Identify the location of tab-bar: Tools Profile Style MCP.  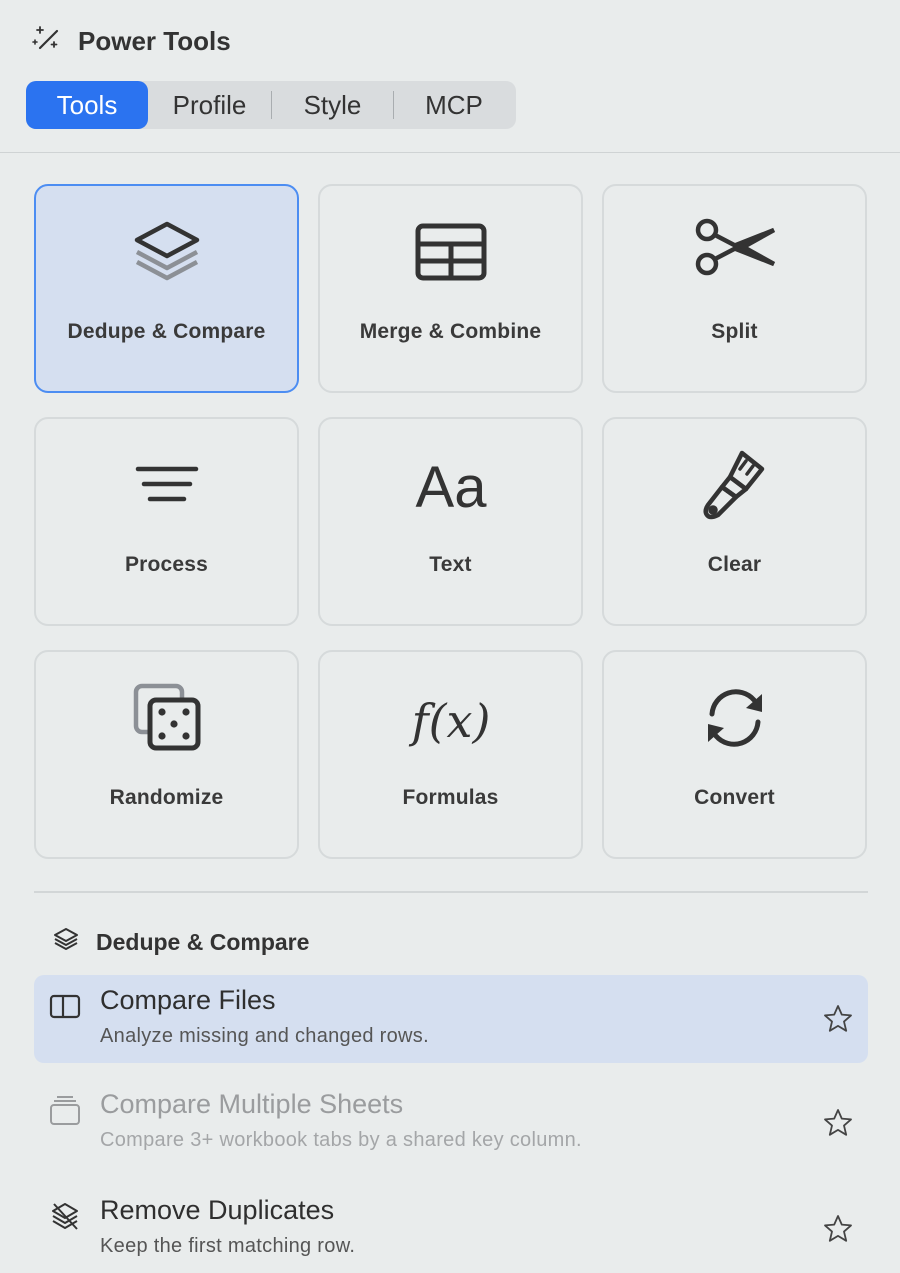
(271, 105).